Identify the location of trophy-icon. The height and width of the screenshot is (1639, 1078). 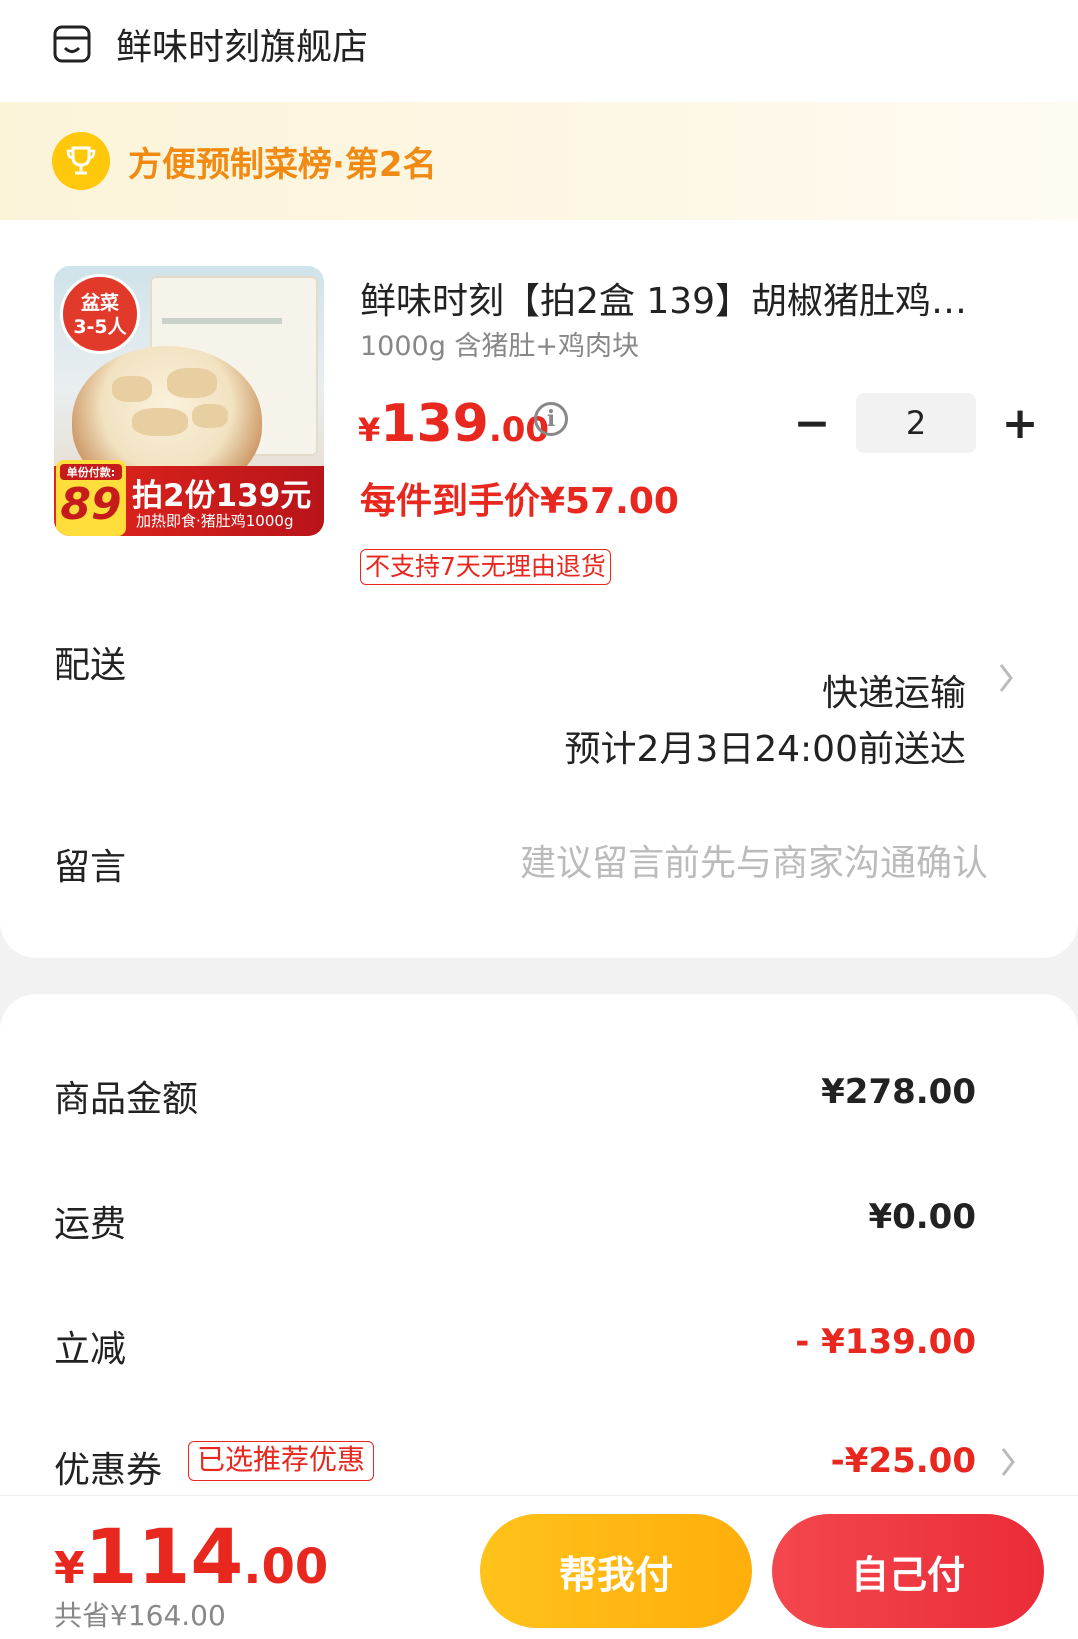
(81, 161).